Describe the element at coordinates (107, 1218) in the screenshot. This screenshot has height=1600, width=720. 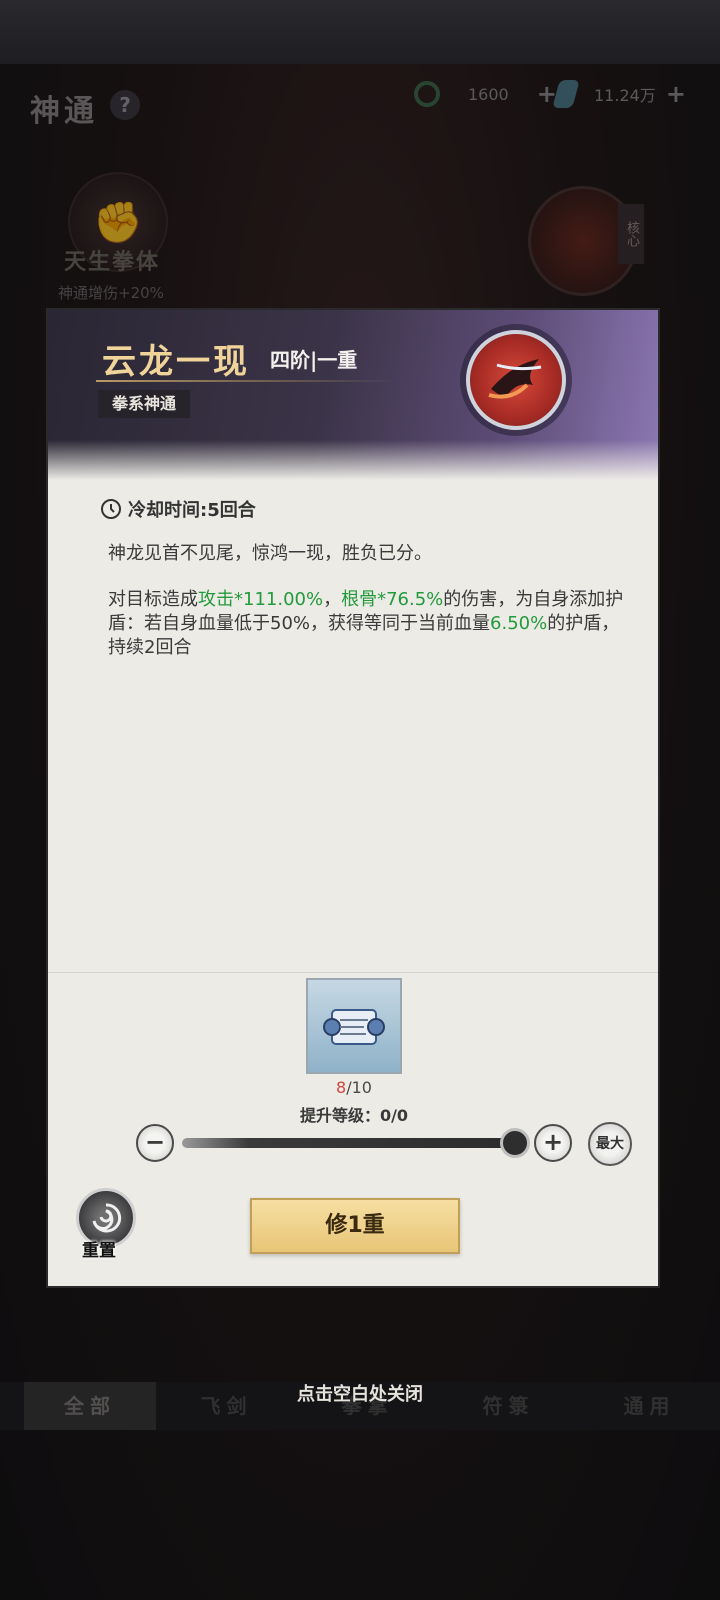
I see `swirl-icon` at that location.